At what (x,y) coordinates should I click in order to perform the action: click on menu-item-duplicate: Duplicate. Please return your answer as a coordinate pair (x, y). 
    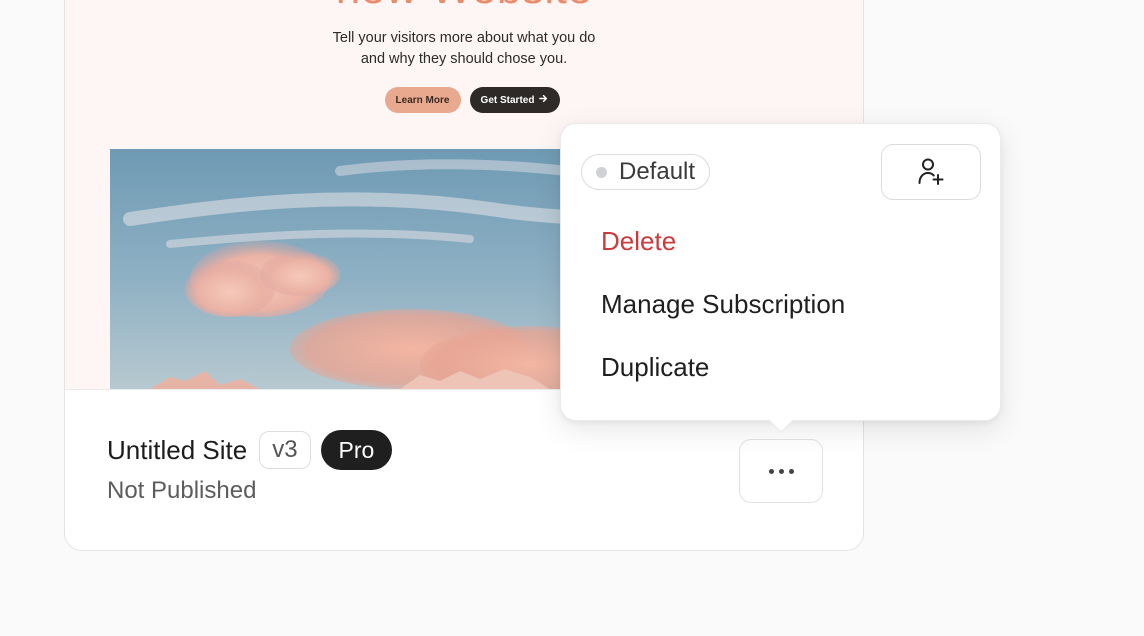
    Looking at the image, I should click on (655, 367).